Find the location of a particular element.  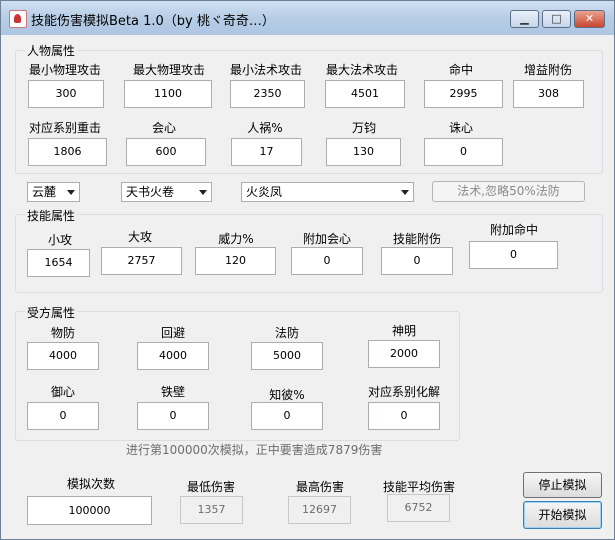

mode-button: 法术,忽略50%法防 is located at coordinates (508, 191).